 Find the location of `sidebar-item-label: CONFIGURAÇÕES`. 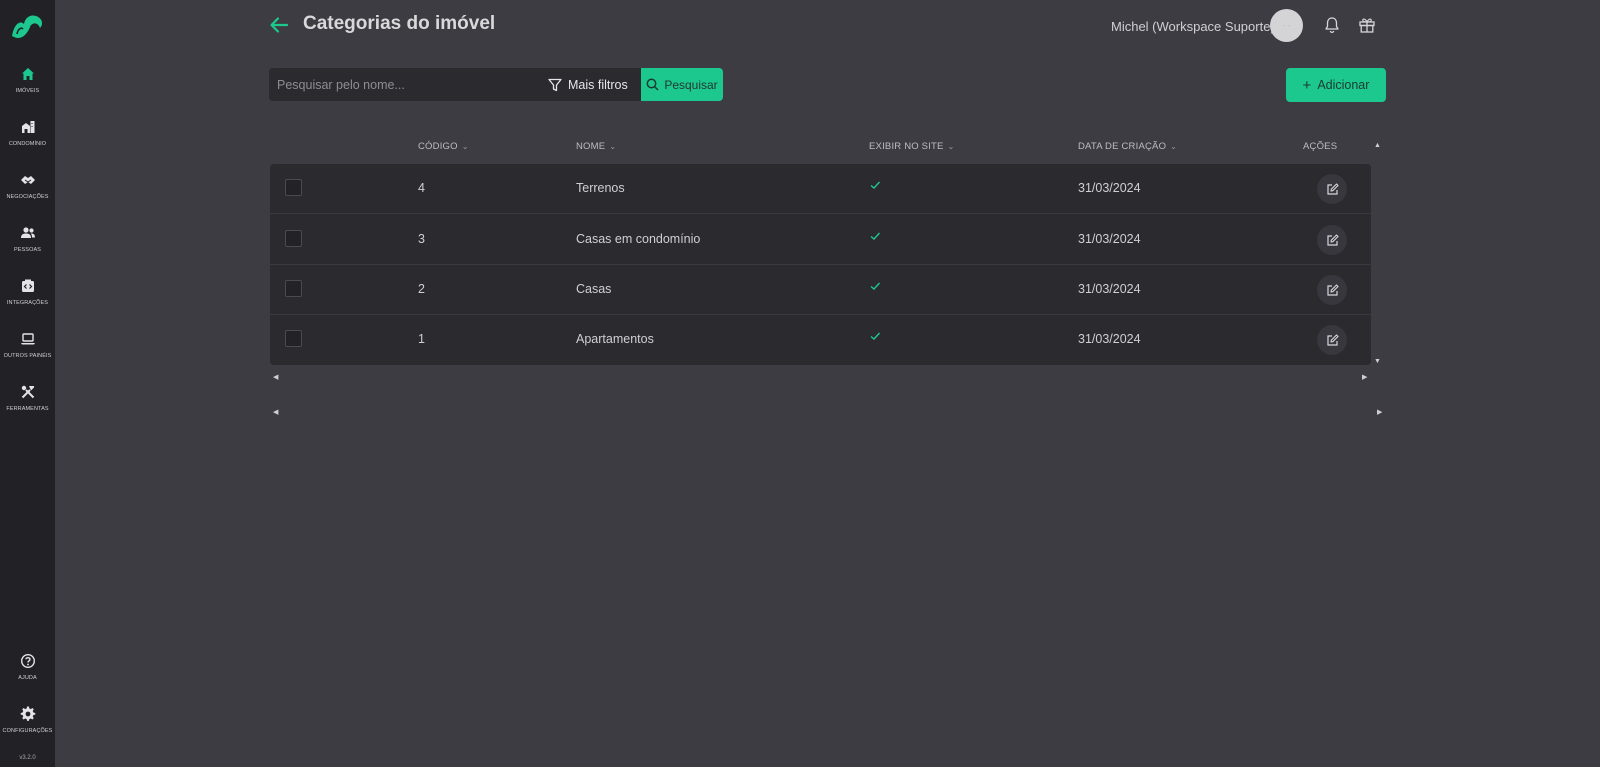

sidebar-item-label: CONFIGURAÇÕES is located at coordinates (27, 731).